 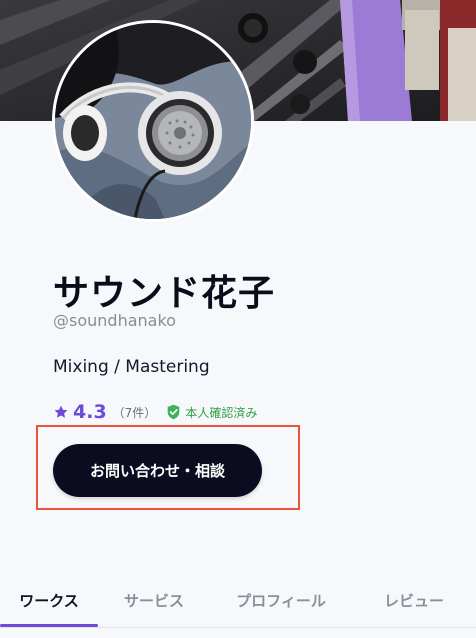 What do you see at coordinates (135, 412) in the screenshot?
I see `review-count: （7件）` at bounding box center [135, 412].